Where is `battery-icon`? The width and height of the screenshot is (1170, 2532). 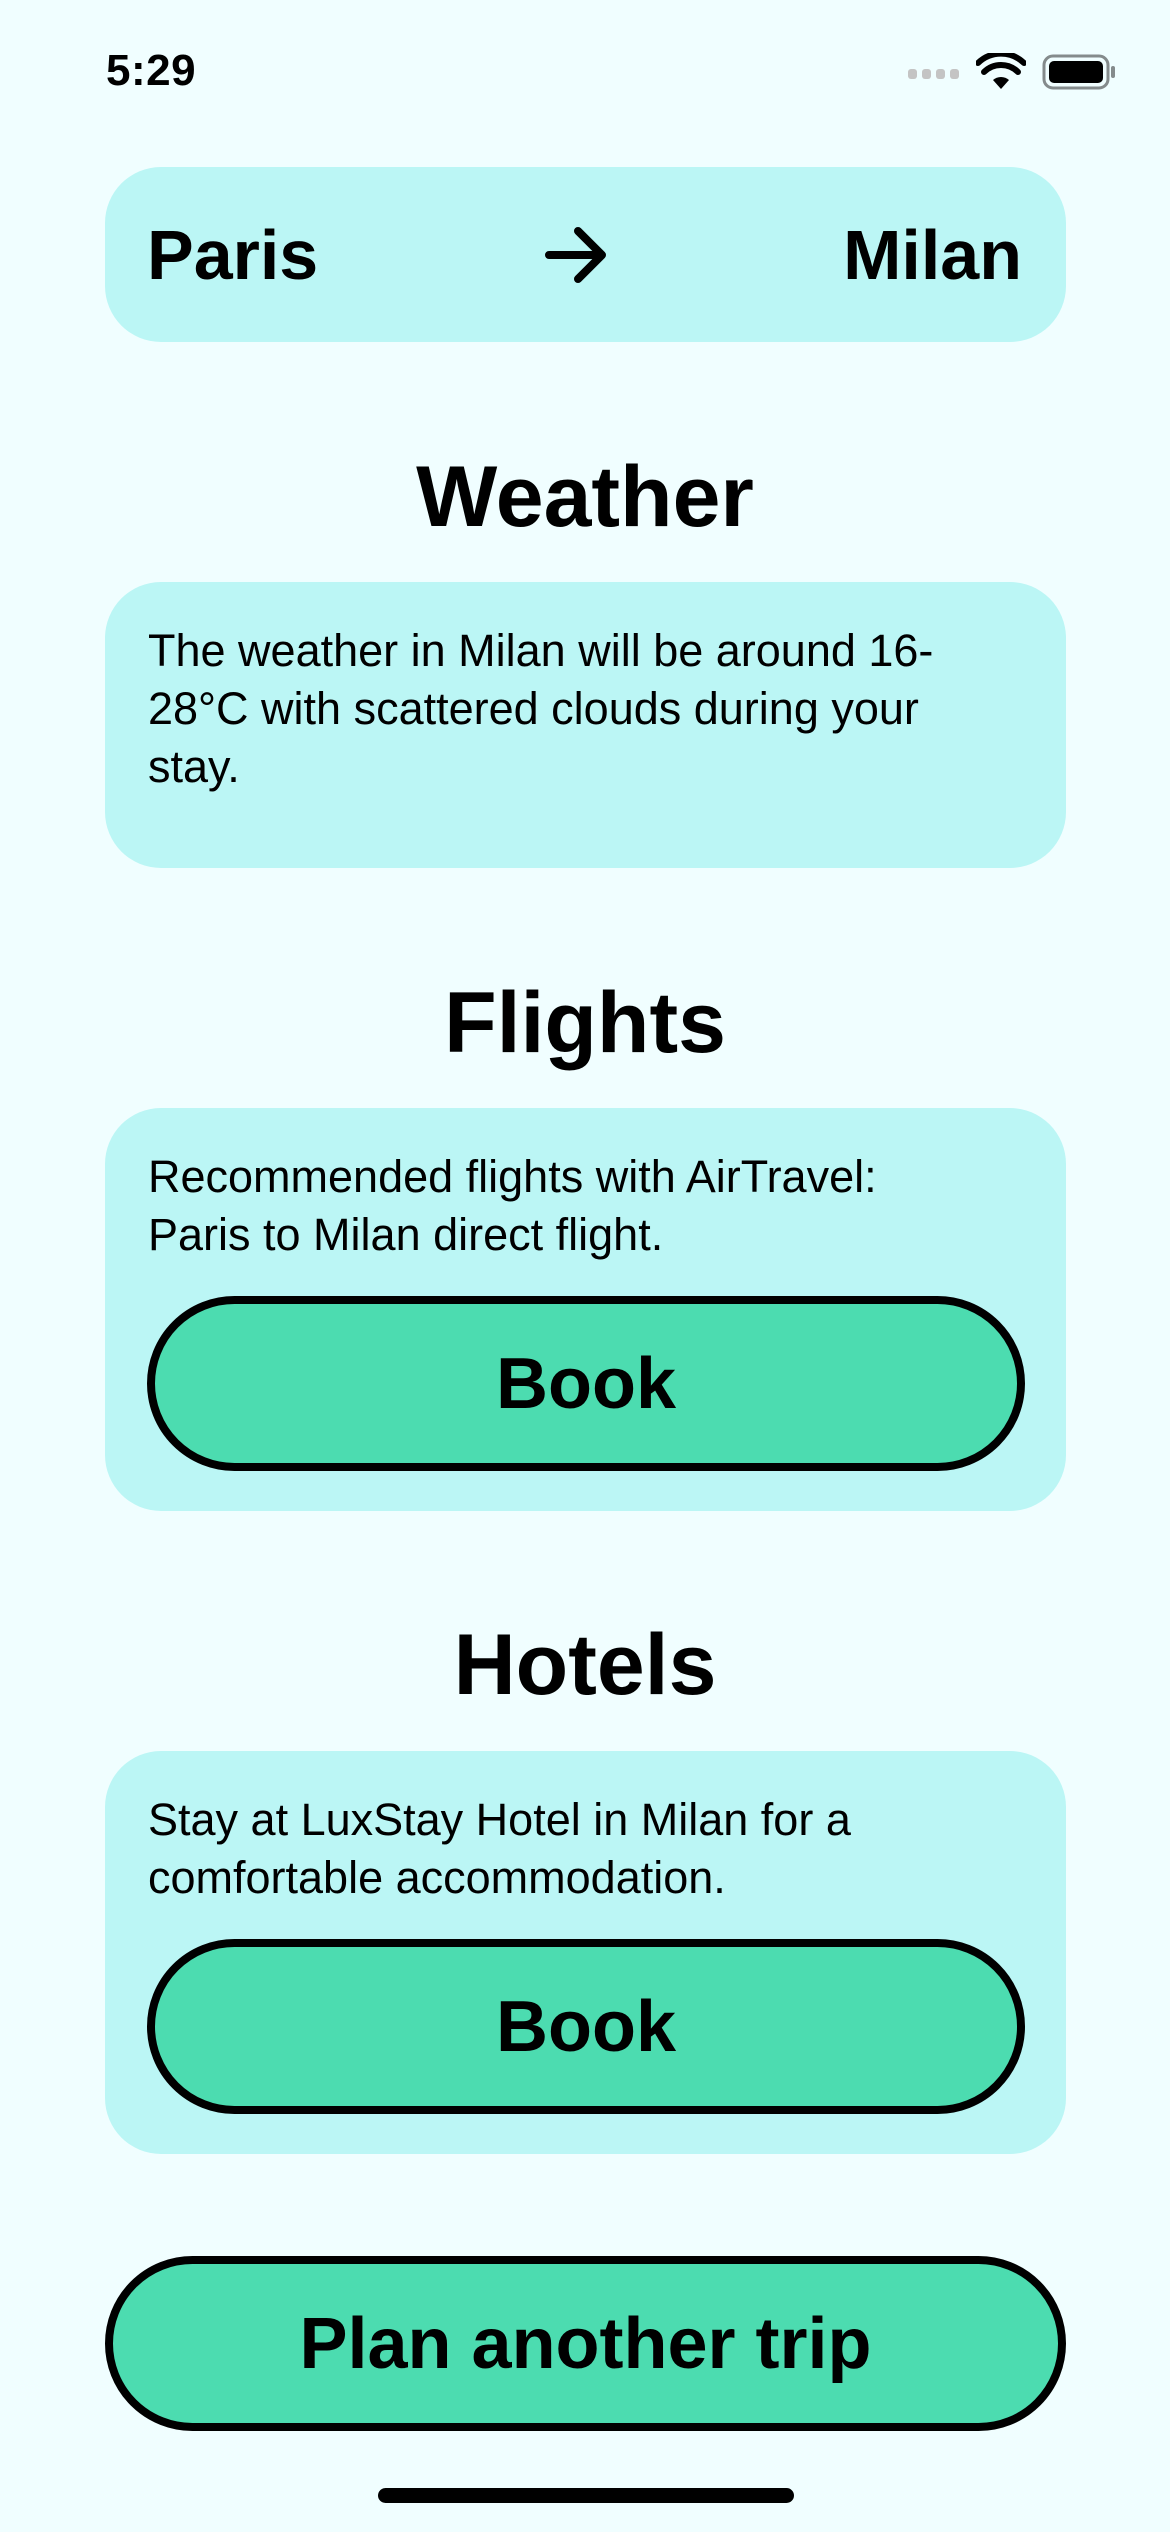
battery-icon is located at coordinates (1079, 74).